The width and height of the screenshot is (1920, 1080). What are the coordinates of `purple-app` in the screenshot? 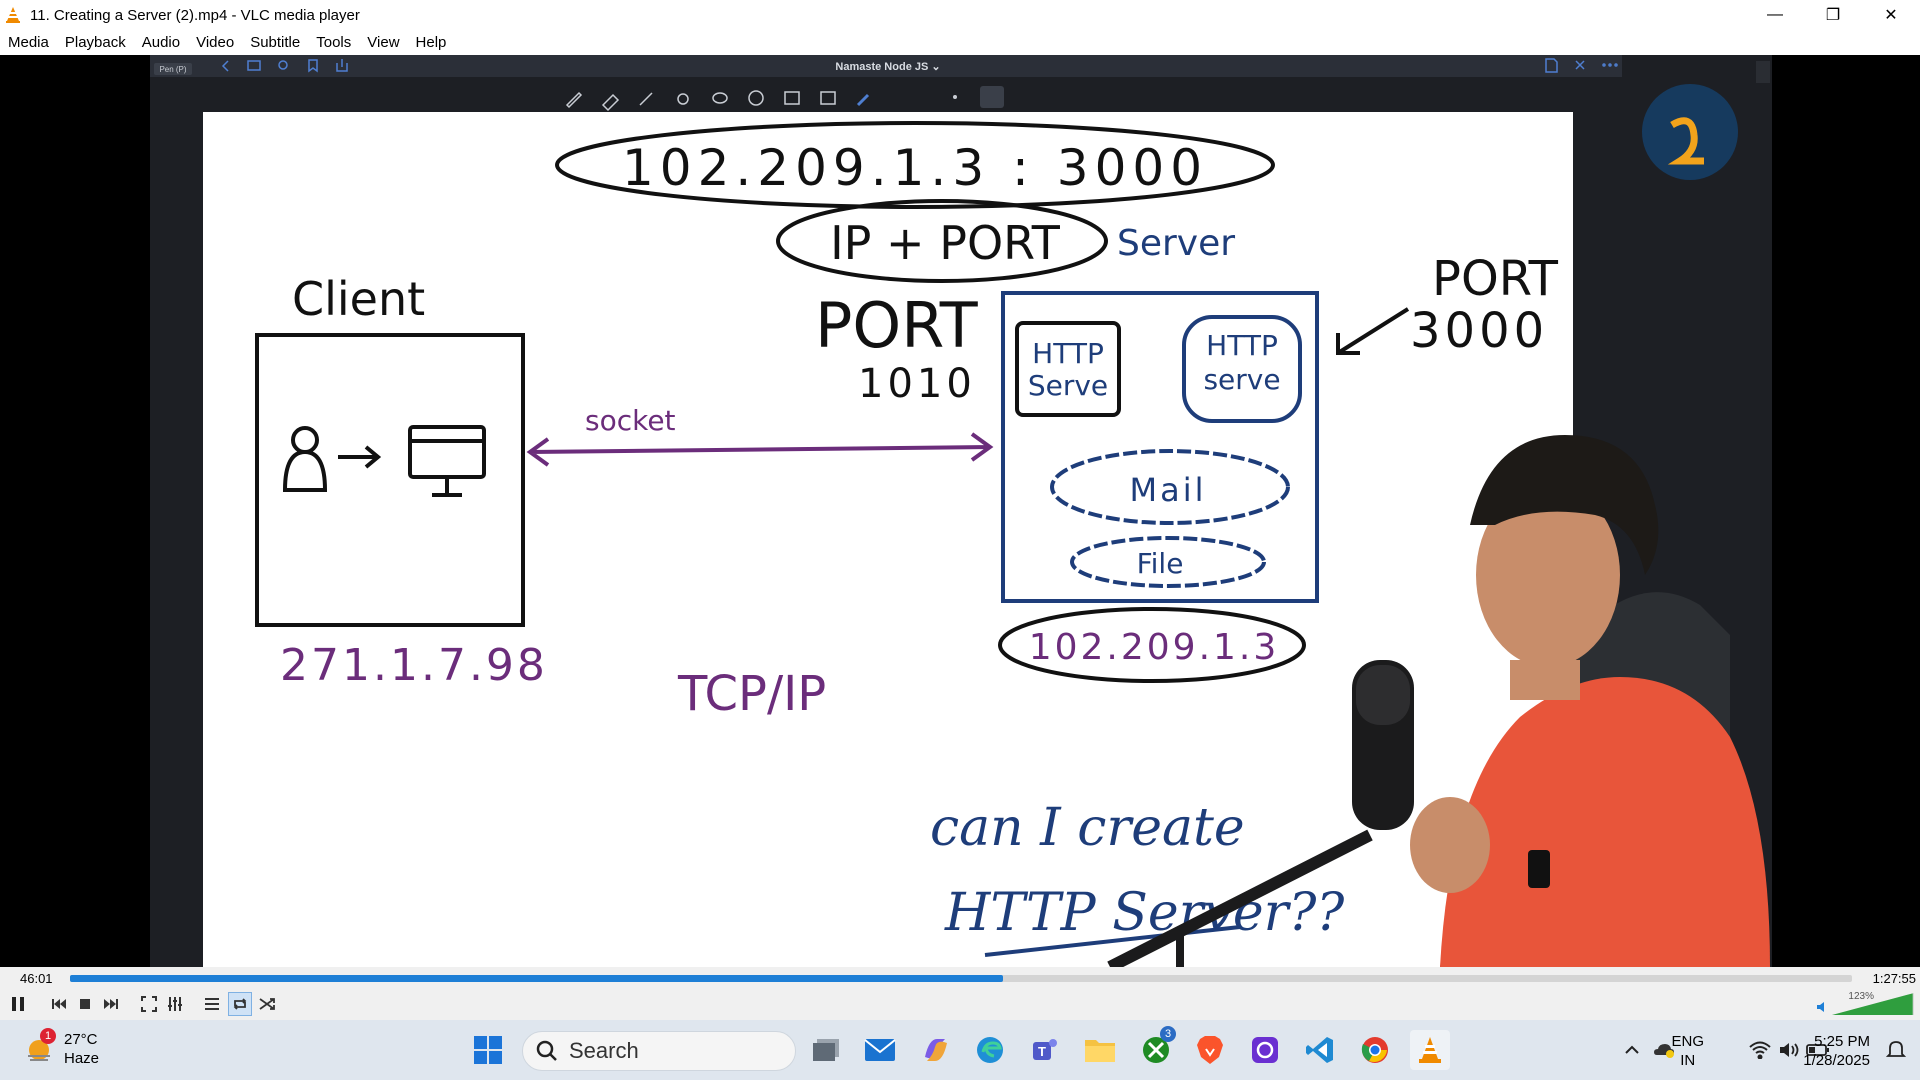 It's located at (1265, 1050).